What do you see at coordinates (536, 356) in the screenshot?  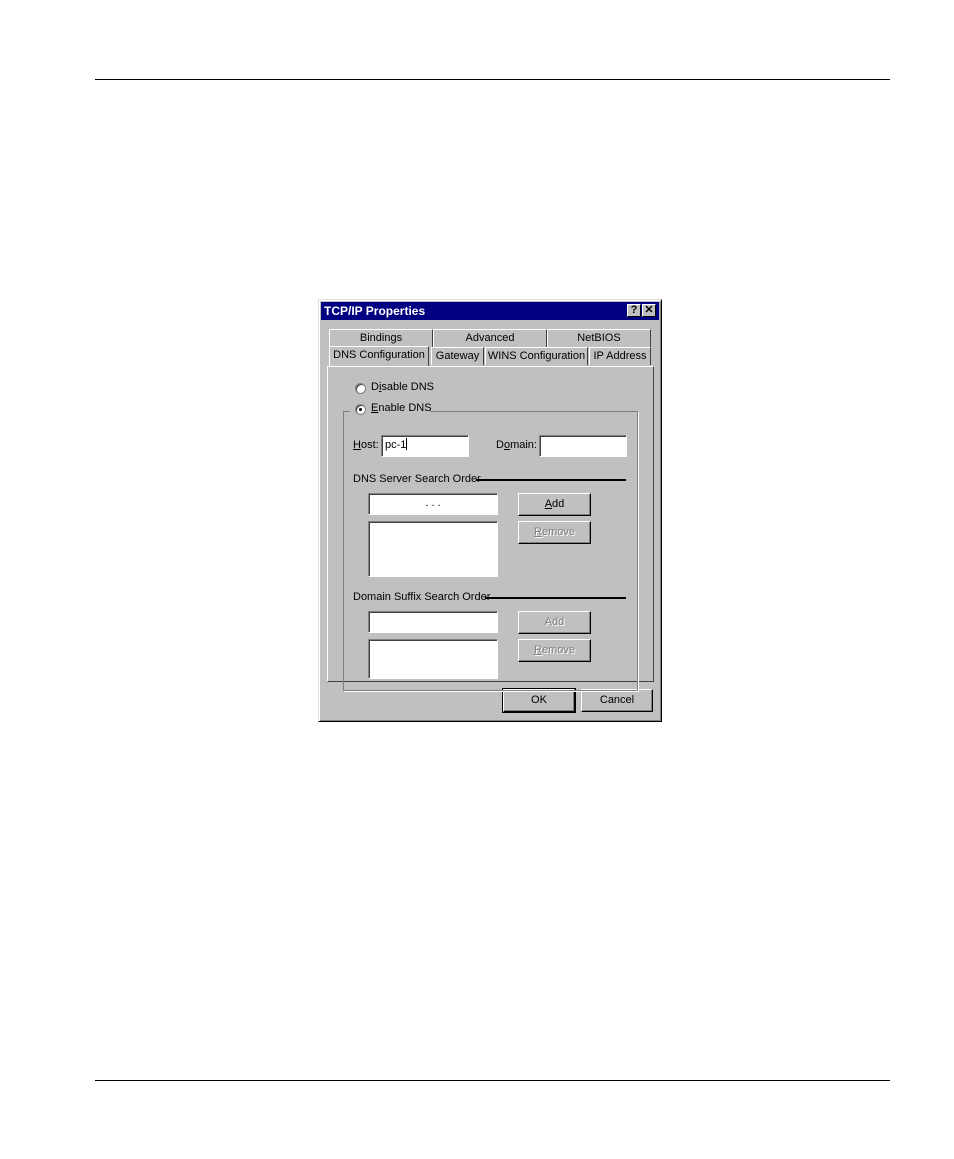 I see `tab-wins-configuration: WINS Configuration` at bounding box center [536, 356].